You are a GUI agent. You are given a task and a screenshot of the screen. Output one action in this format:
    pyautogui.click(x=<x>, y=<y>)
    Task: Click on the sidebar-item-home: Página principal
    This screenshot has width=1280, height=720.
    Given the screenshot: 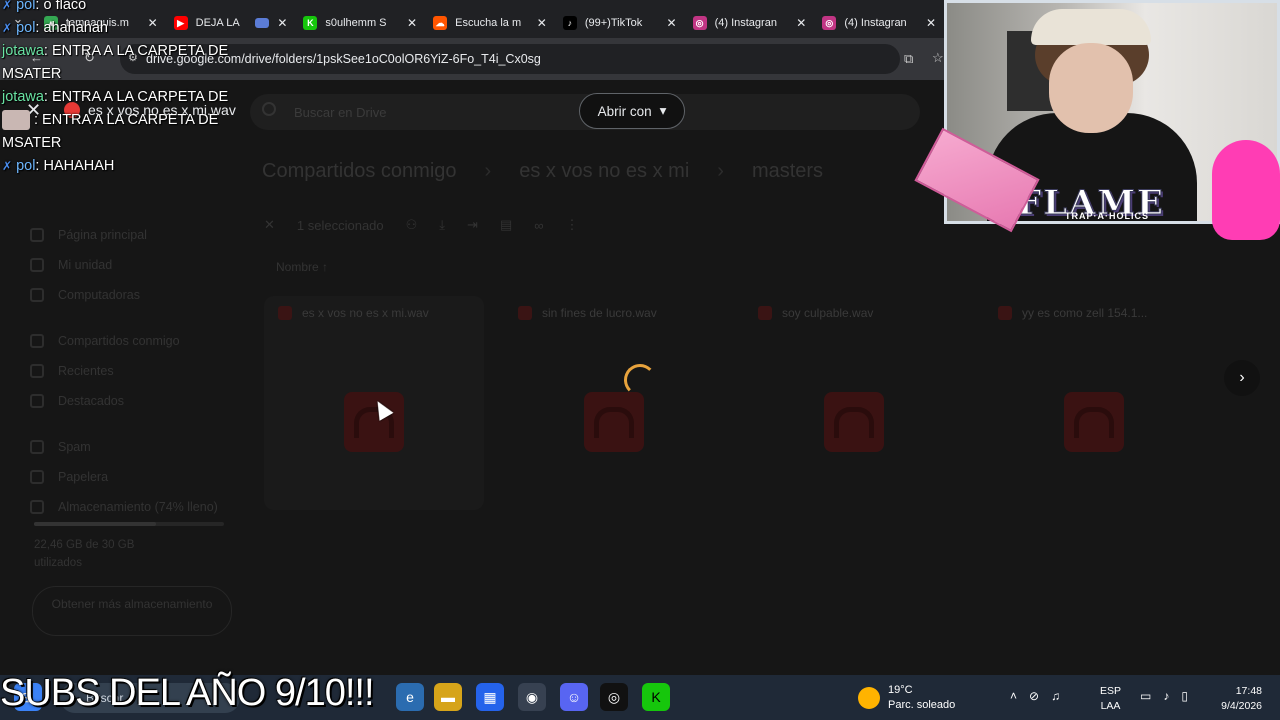 What is the action you would take?
    pyautogui.click(x=135, y=235)
    